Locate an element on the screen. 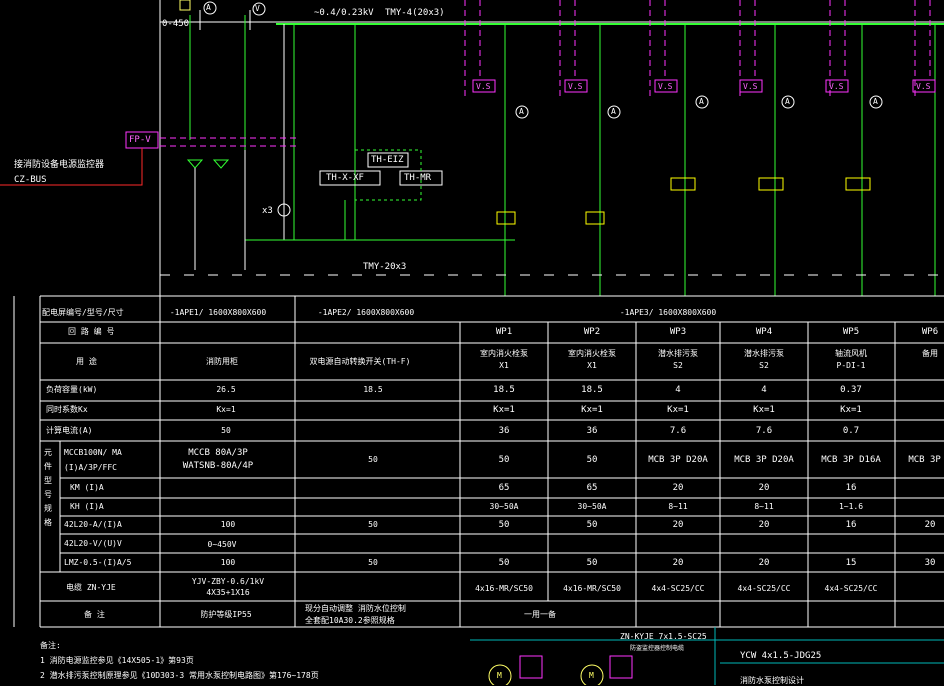 Image resolution: width=944 pixels, height=686 pixels. circuit-usage: 轴流风机 is located at coordinates (851, 353).